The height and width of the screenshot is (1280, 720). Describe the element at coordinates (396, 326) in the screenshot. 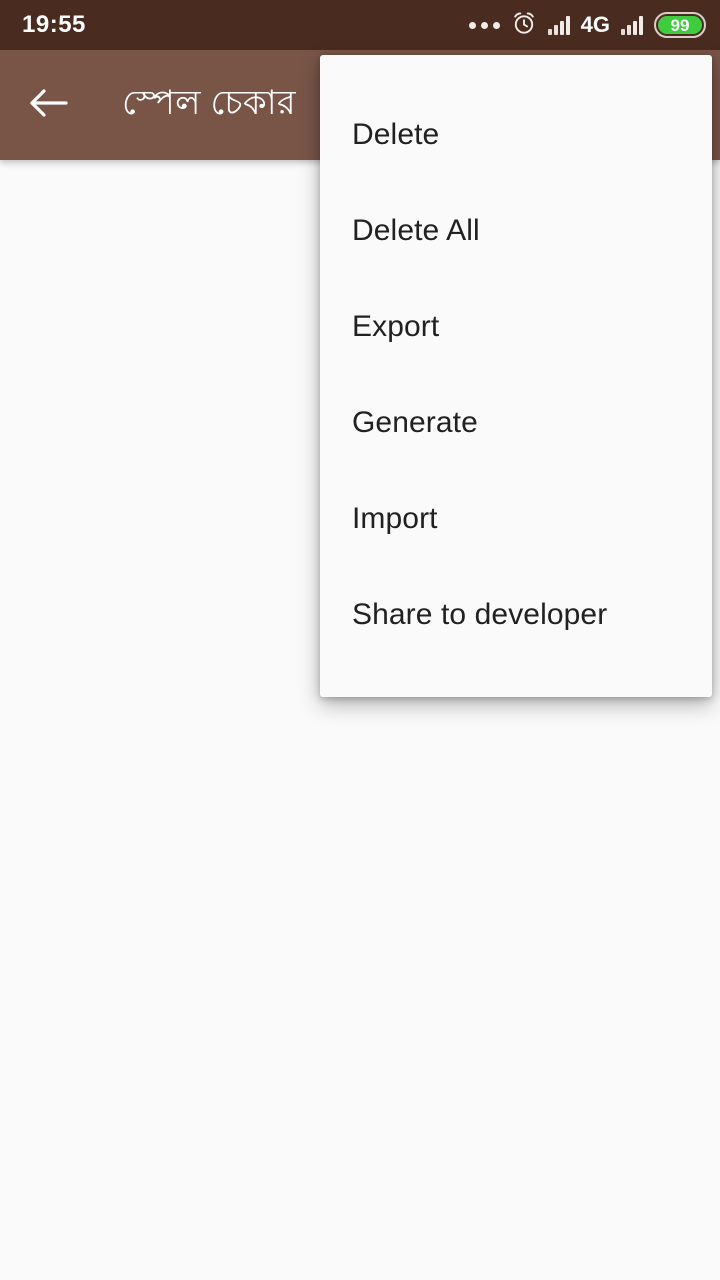

I see `menu-item-label: Export` at that location.